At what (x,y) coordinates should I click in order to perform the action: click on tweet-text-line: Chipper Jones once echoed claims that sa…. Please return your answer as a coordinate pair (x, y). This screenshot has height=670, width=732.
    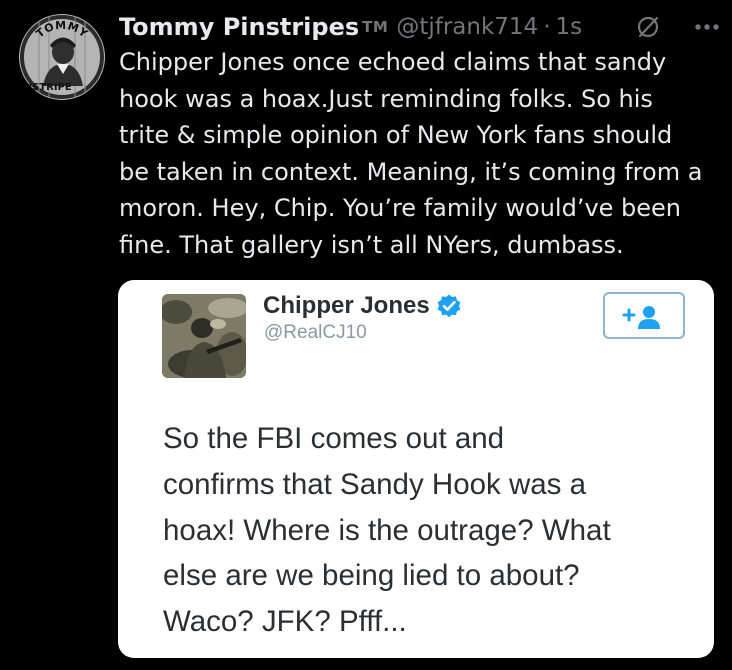
    Looking at the image, I should click on (393, 62).